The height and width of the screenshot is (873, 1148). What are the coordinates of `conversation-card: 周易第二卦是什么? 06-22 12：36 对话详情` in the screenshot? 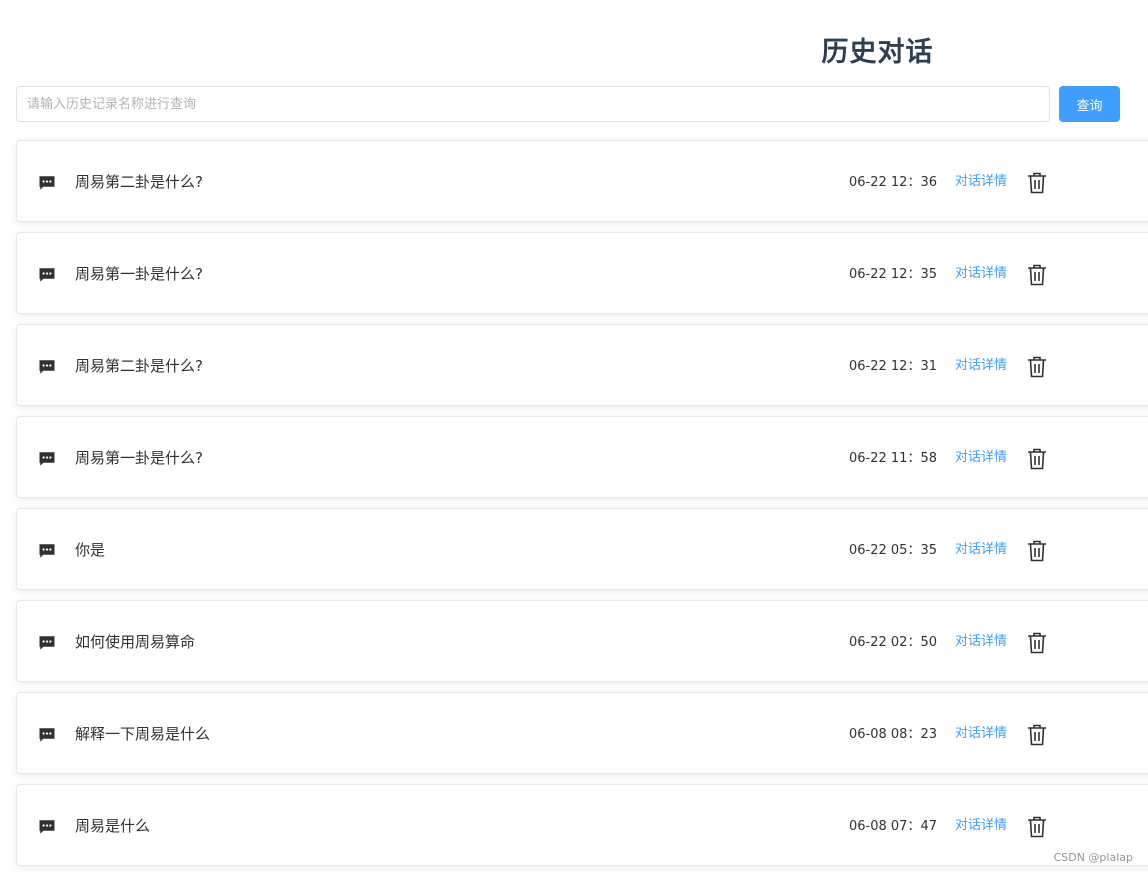 It's located at (582, 181).